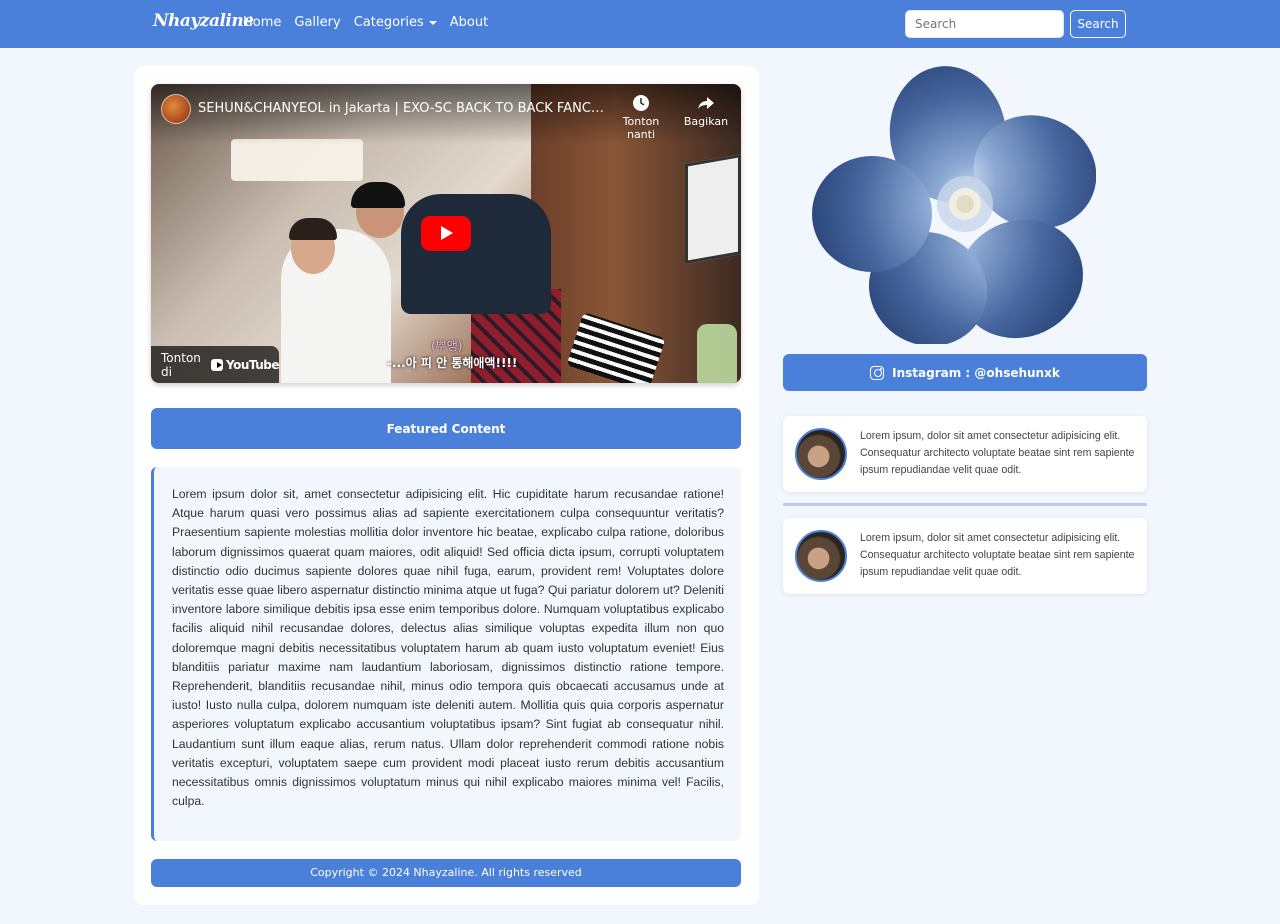 This screenshot has width=1280, height=924. I want to click on watch-on-youtube-link: Tonton di YouTube, so click(215, 364).